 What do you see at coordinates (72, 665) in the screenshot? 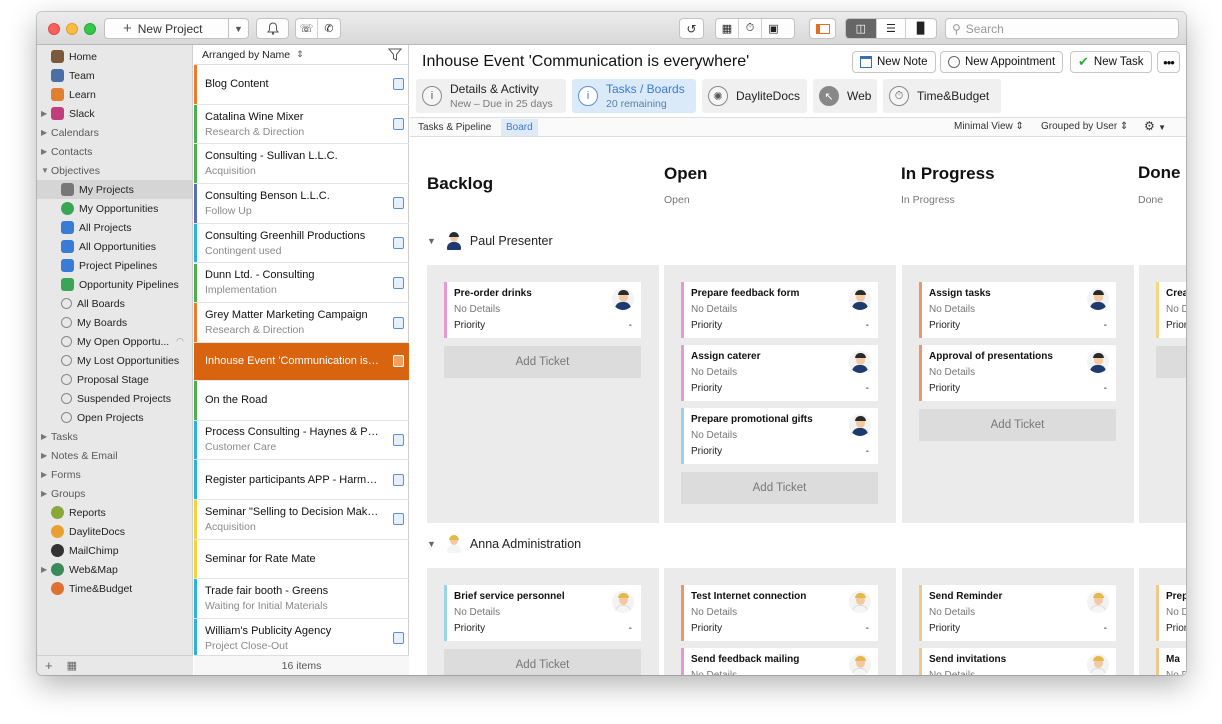
I see `table-icon: ▦` at bounding box center [72, 665].